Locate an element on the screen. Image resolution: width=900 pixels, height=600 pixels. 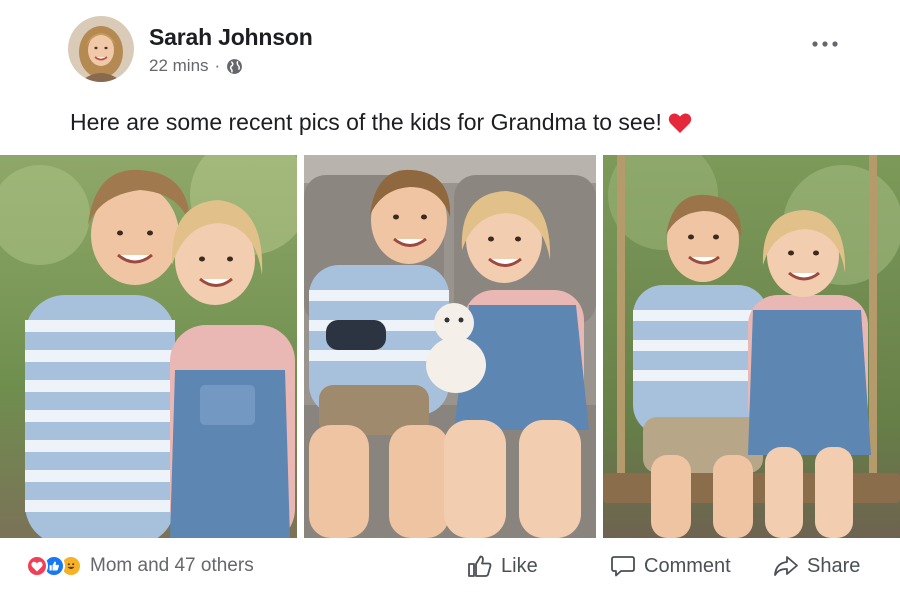
share-button: Share is located at coordinates (816, 566).